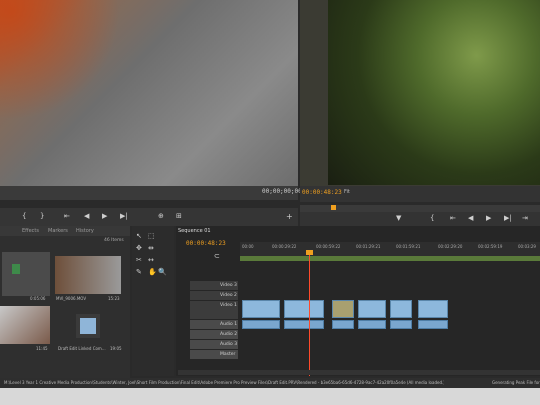 This screenshot has width=540, height=405. What do you see at coordinates (214, 285) in the screenshot?
I see `track-header-video-3: Video 3` at bounding box center [214, 285].